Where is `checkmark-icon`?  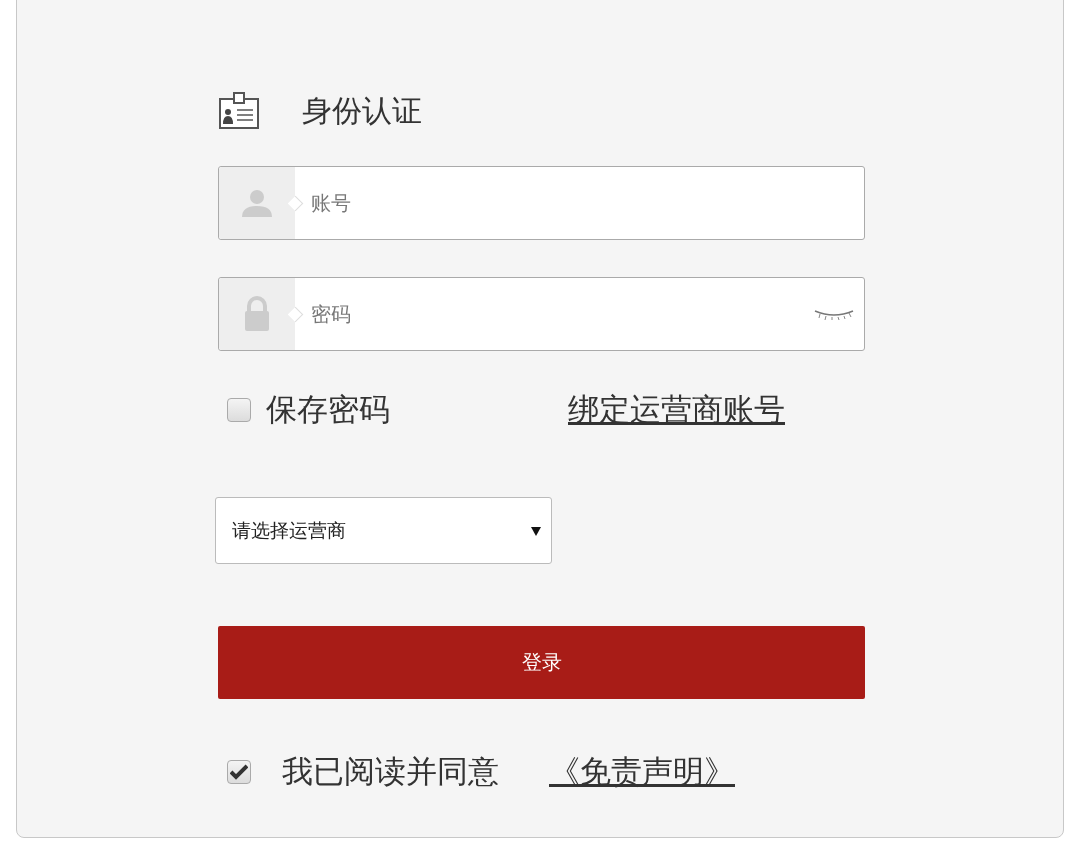
checkmark-icon is located at coordinates (239, 772).